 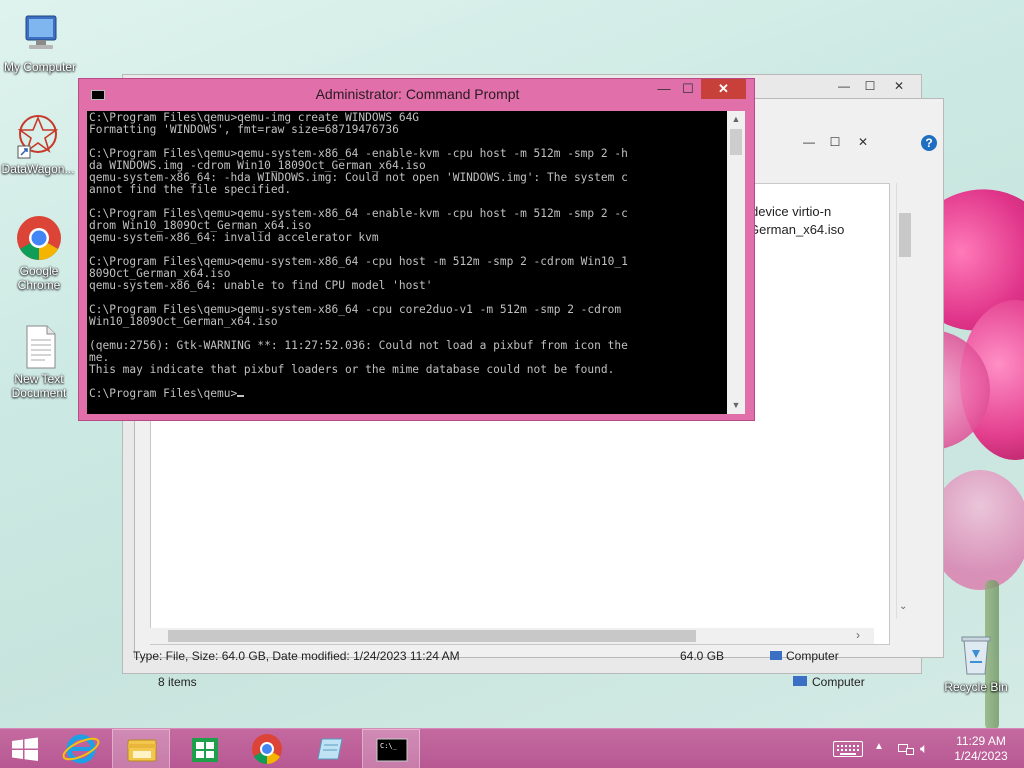 I want to click on console-prompt: C:\Program Files\qemu>, so click(x=407, y=394).